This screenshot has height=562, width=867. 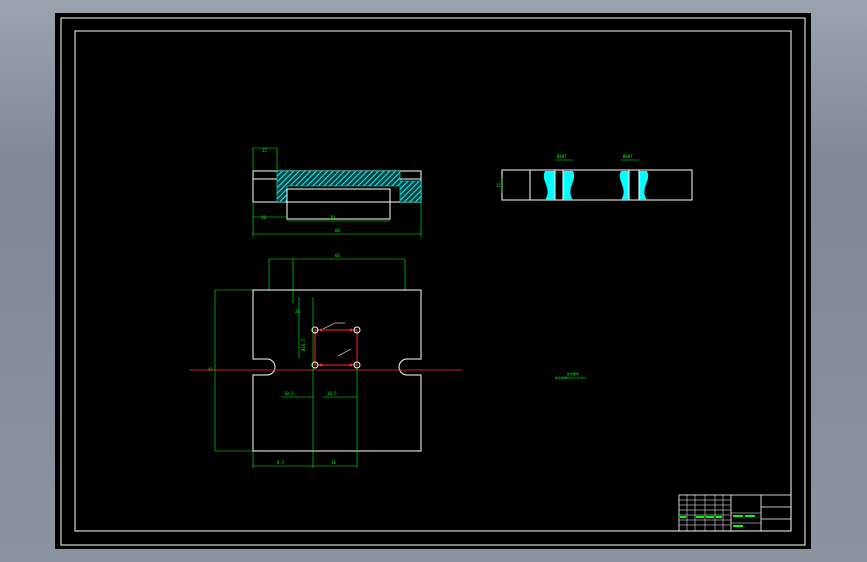 I want to click on section-view: 15 50 30 60, so click(x=337, y=192).